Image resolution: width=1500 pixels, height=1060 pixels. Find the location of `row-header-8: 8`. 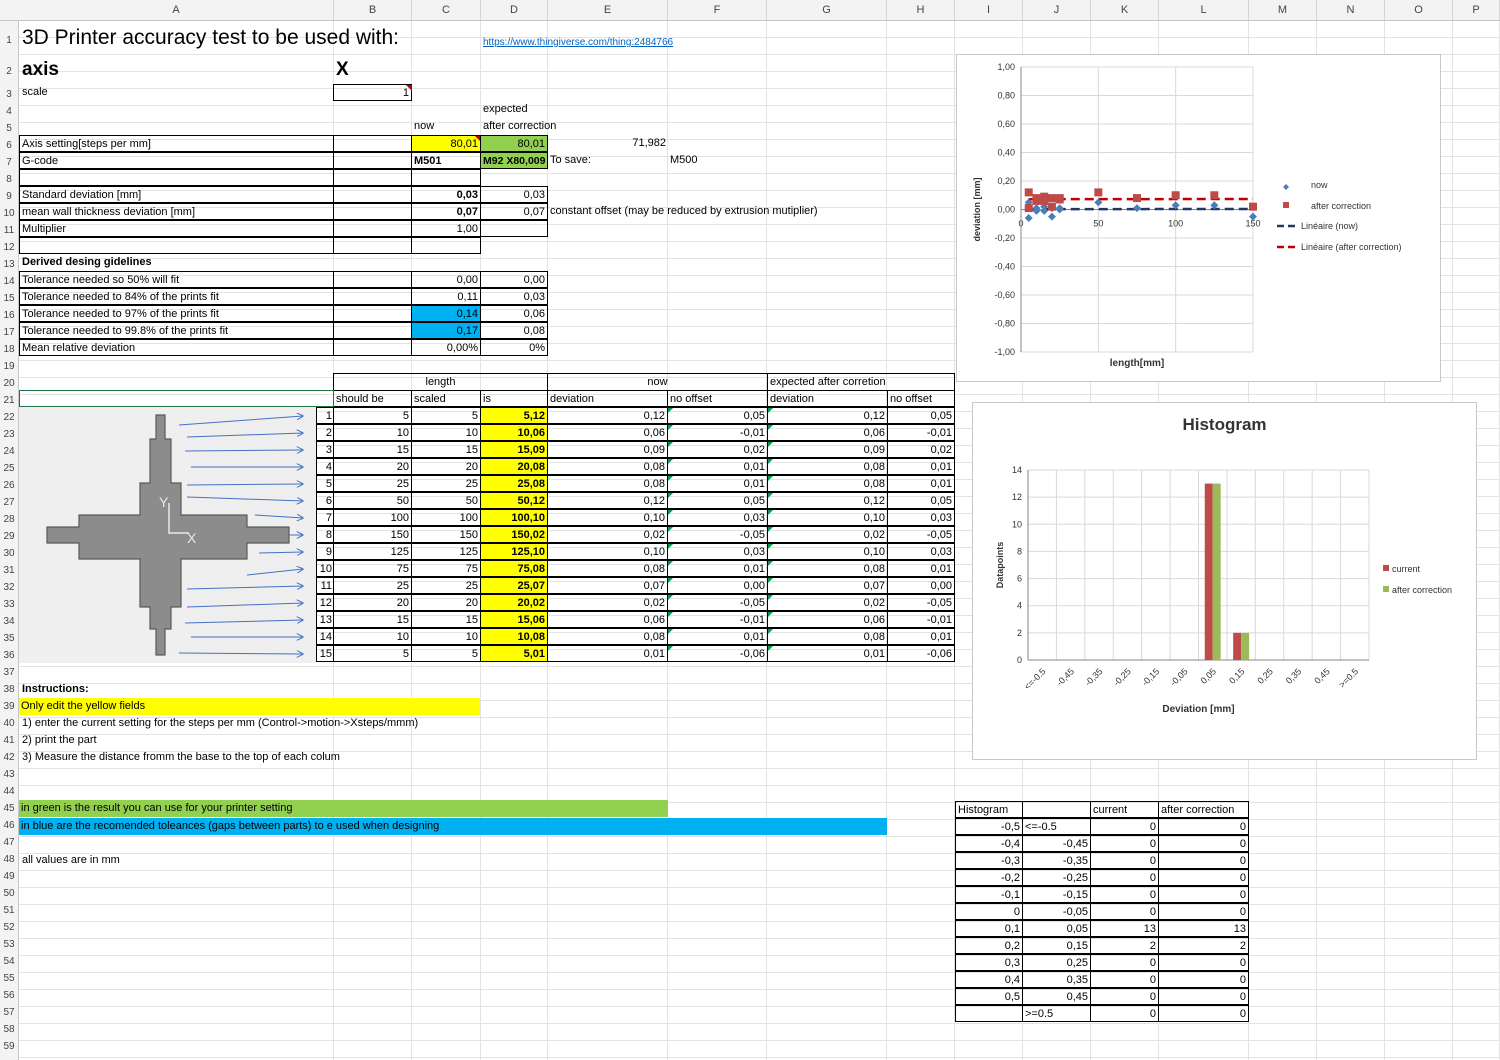

row-header-8: 8 is located at coordinates (9, 179).